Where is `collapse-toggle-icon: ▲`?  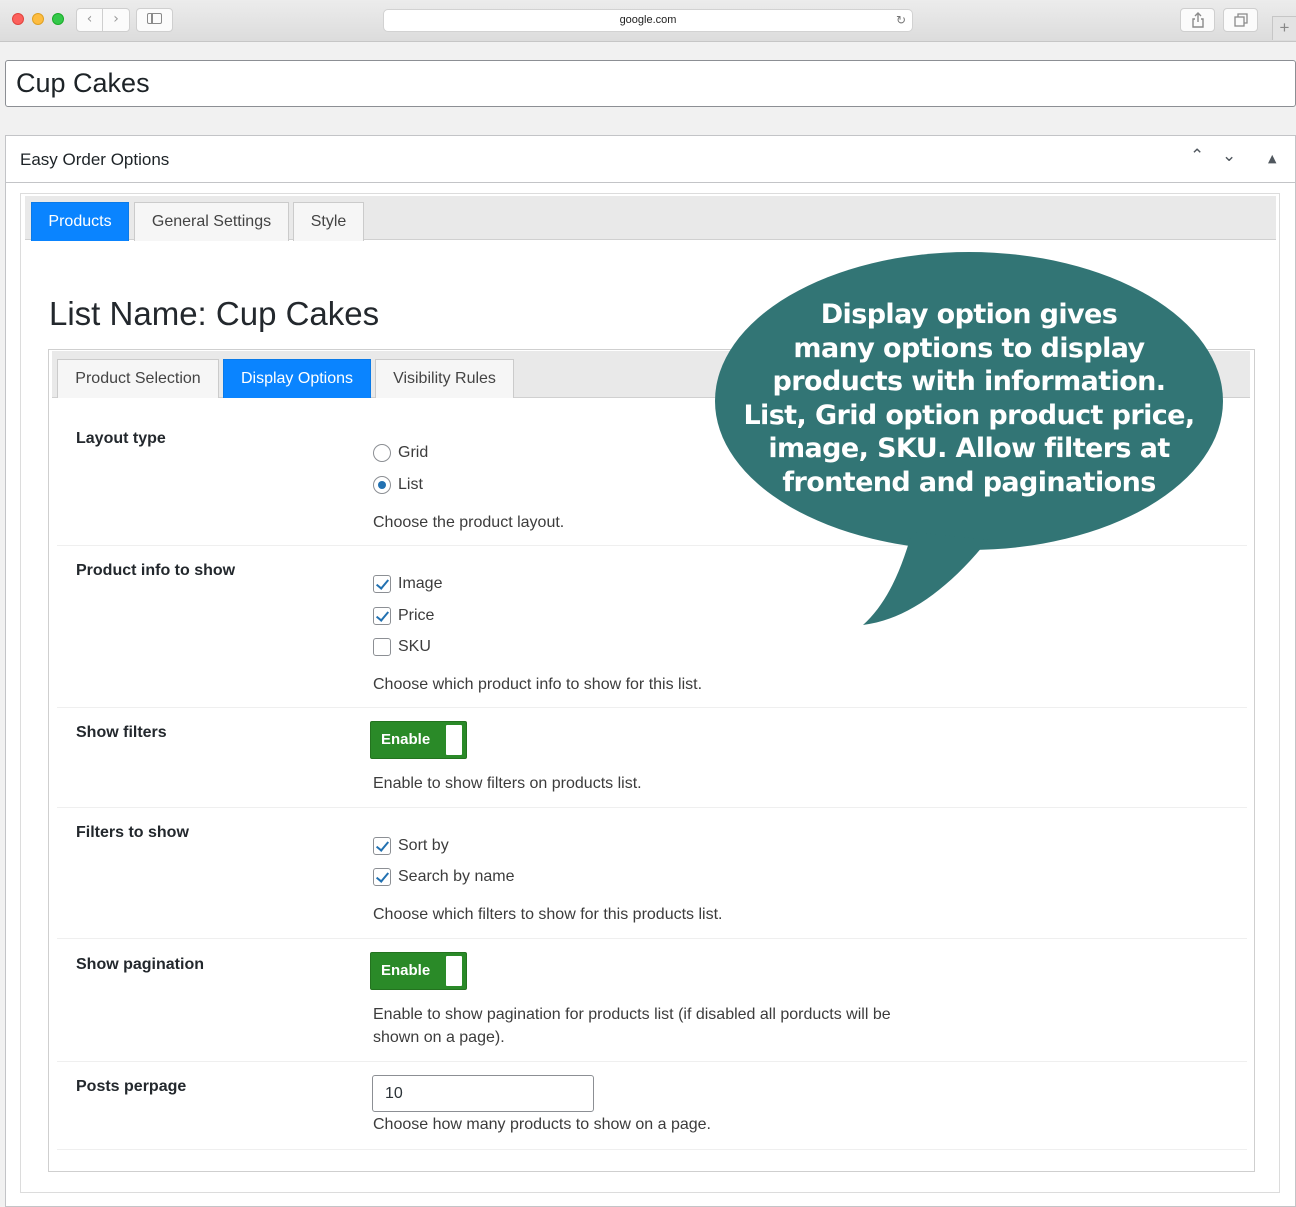 collapse-toggle-icon: ▲ is located at coordinates (1272, 158).